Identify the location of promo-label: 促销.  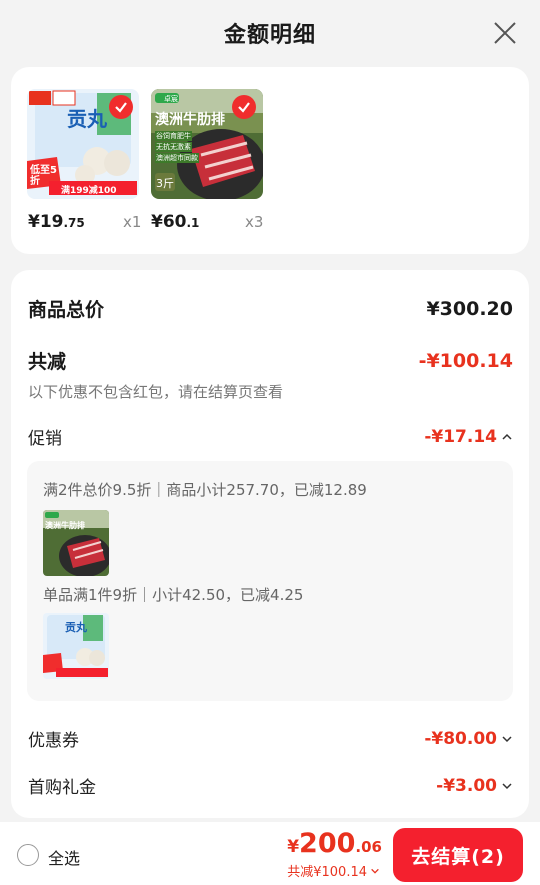
(45, 439).